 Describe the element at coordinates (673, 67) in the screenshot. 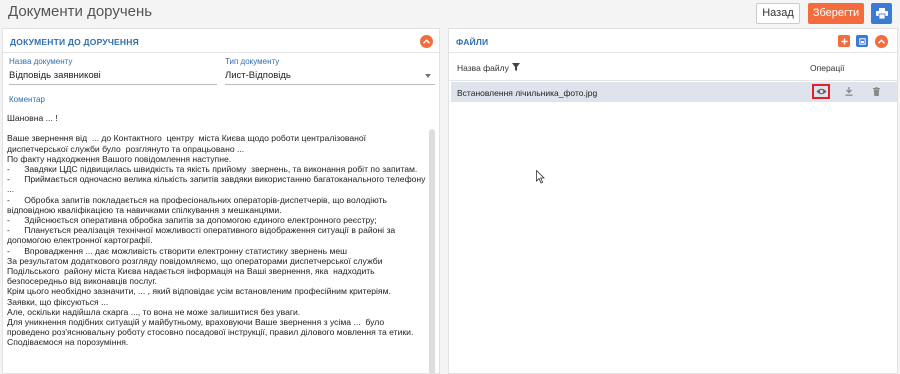

I see `files-table-header: Назва файлу Операції` at that location.